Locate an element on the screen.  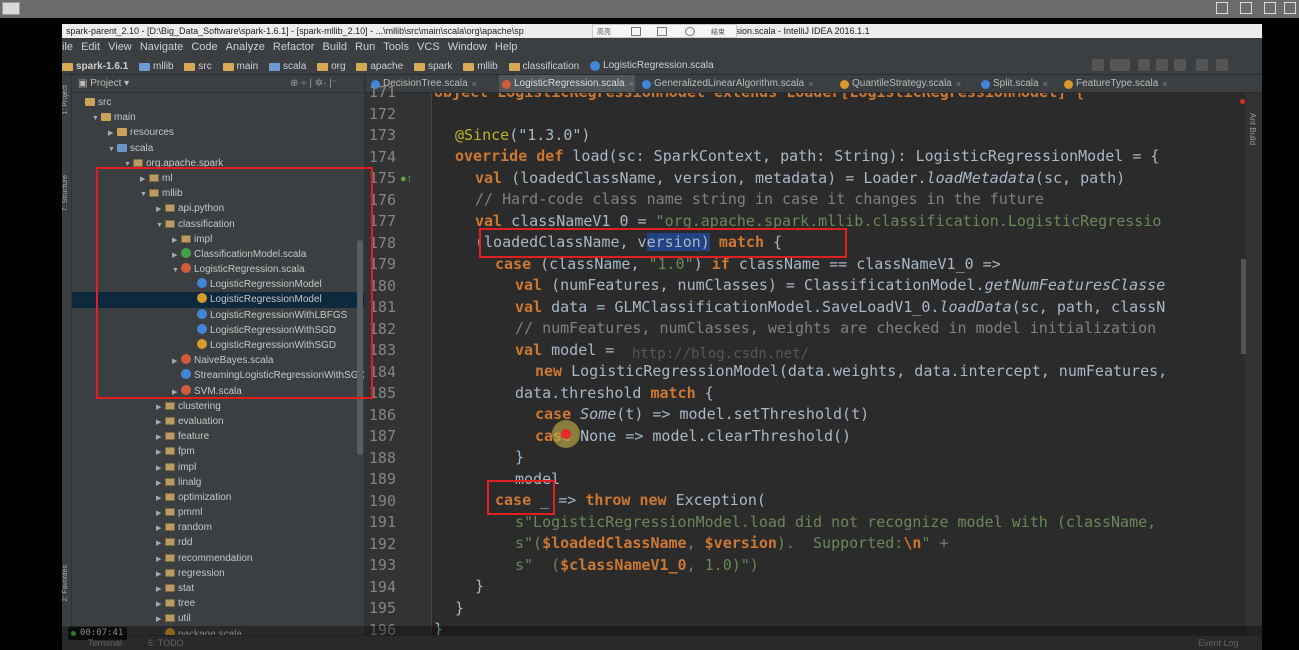
breadcrumb-item: spark is located at coordinates (432, 66).